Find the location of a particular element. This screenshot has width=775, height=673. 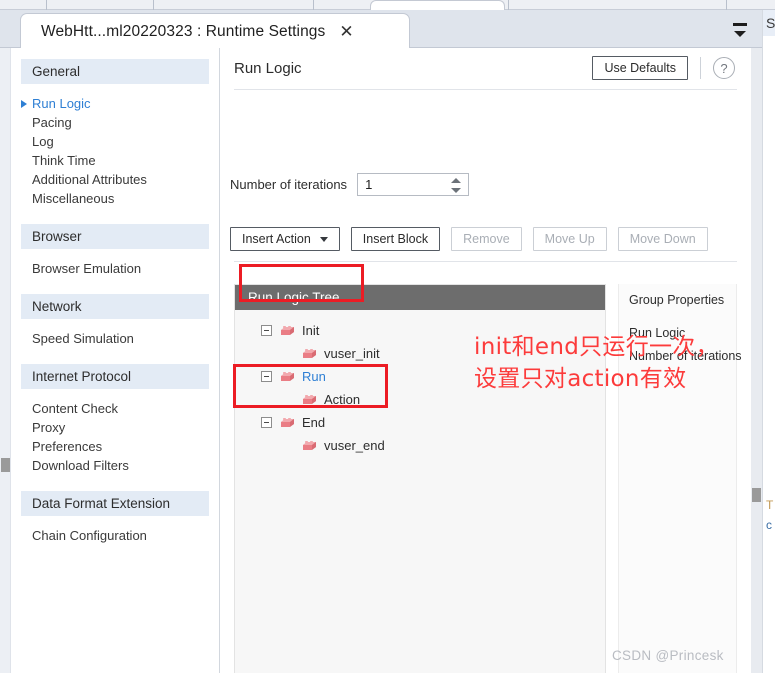

sidebar-item-browser-emulation: Browser Emulation is located at coordinates (115, 268).